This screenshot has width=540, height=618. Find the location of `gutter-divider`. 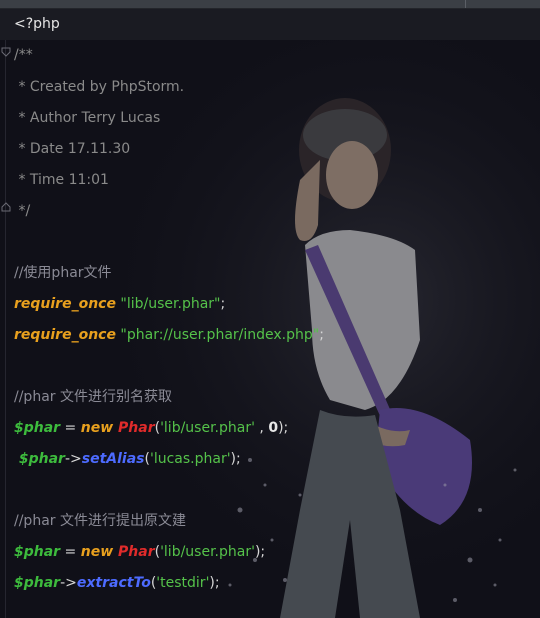

gutter-divider is located at coordinates (5, 329).